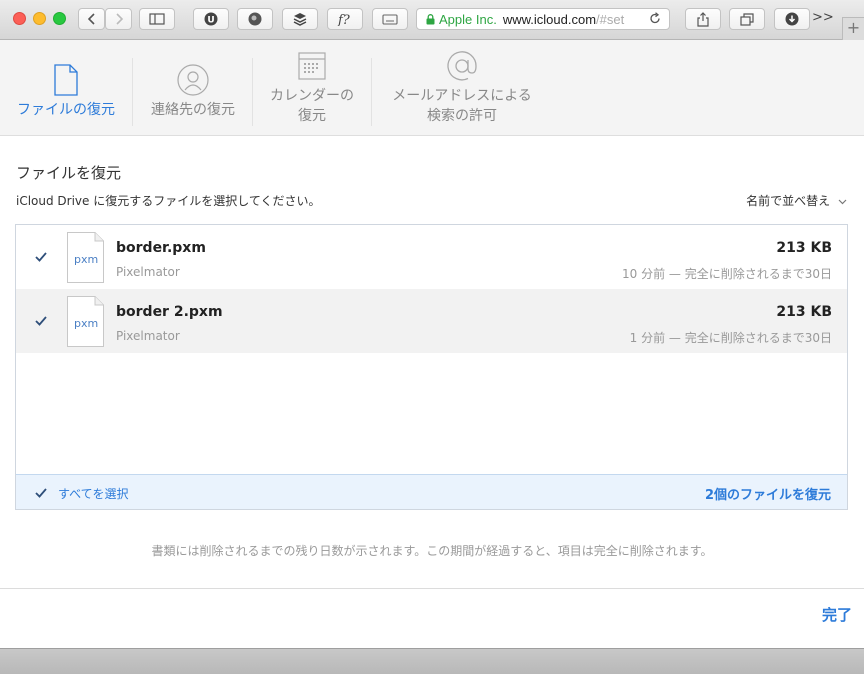 This screenshot has height=674, width=864. I want to click on tabs-overview-button, so click(747, 19).